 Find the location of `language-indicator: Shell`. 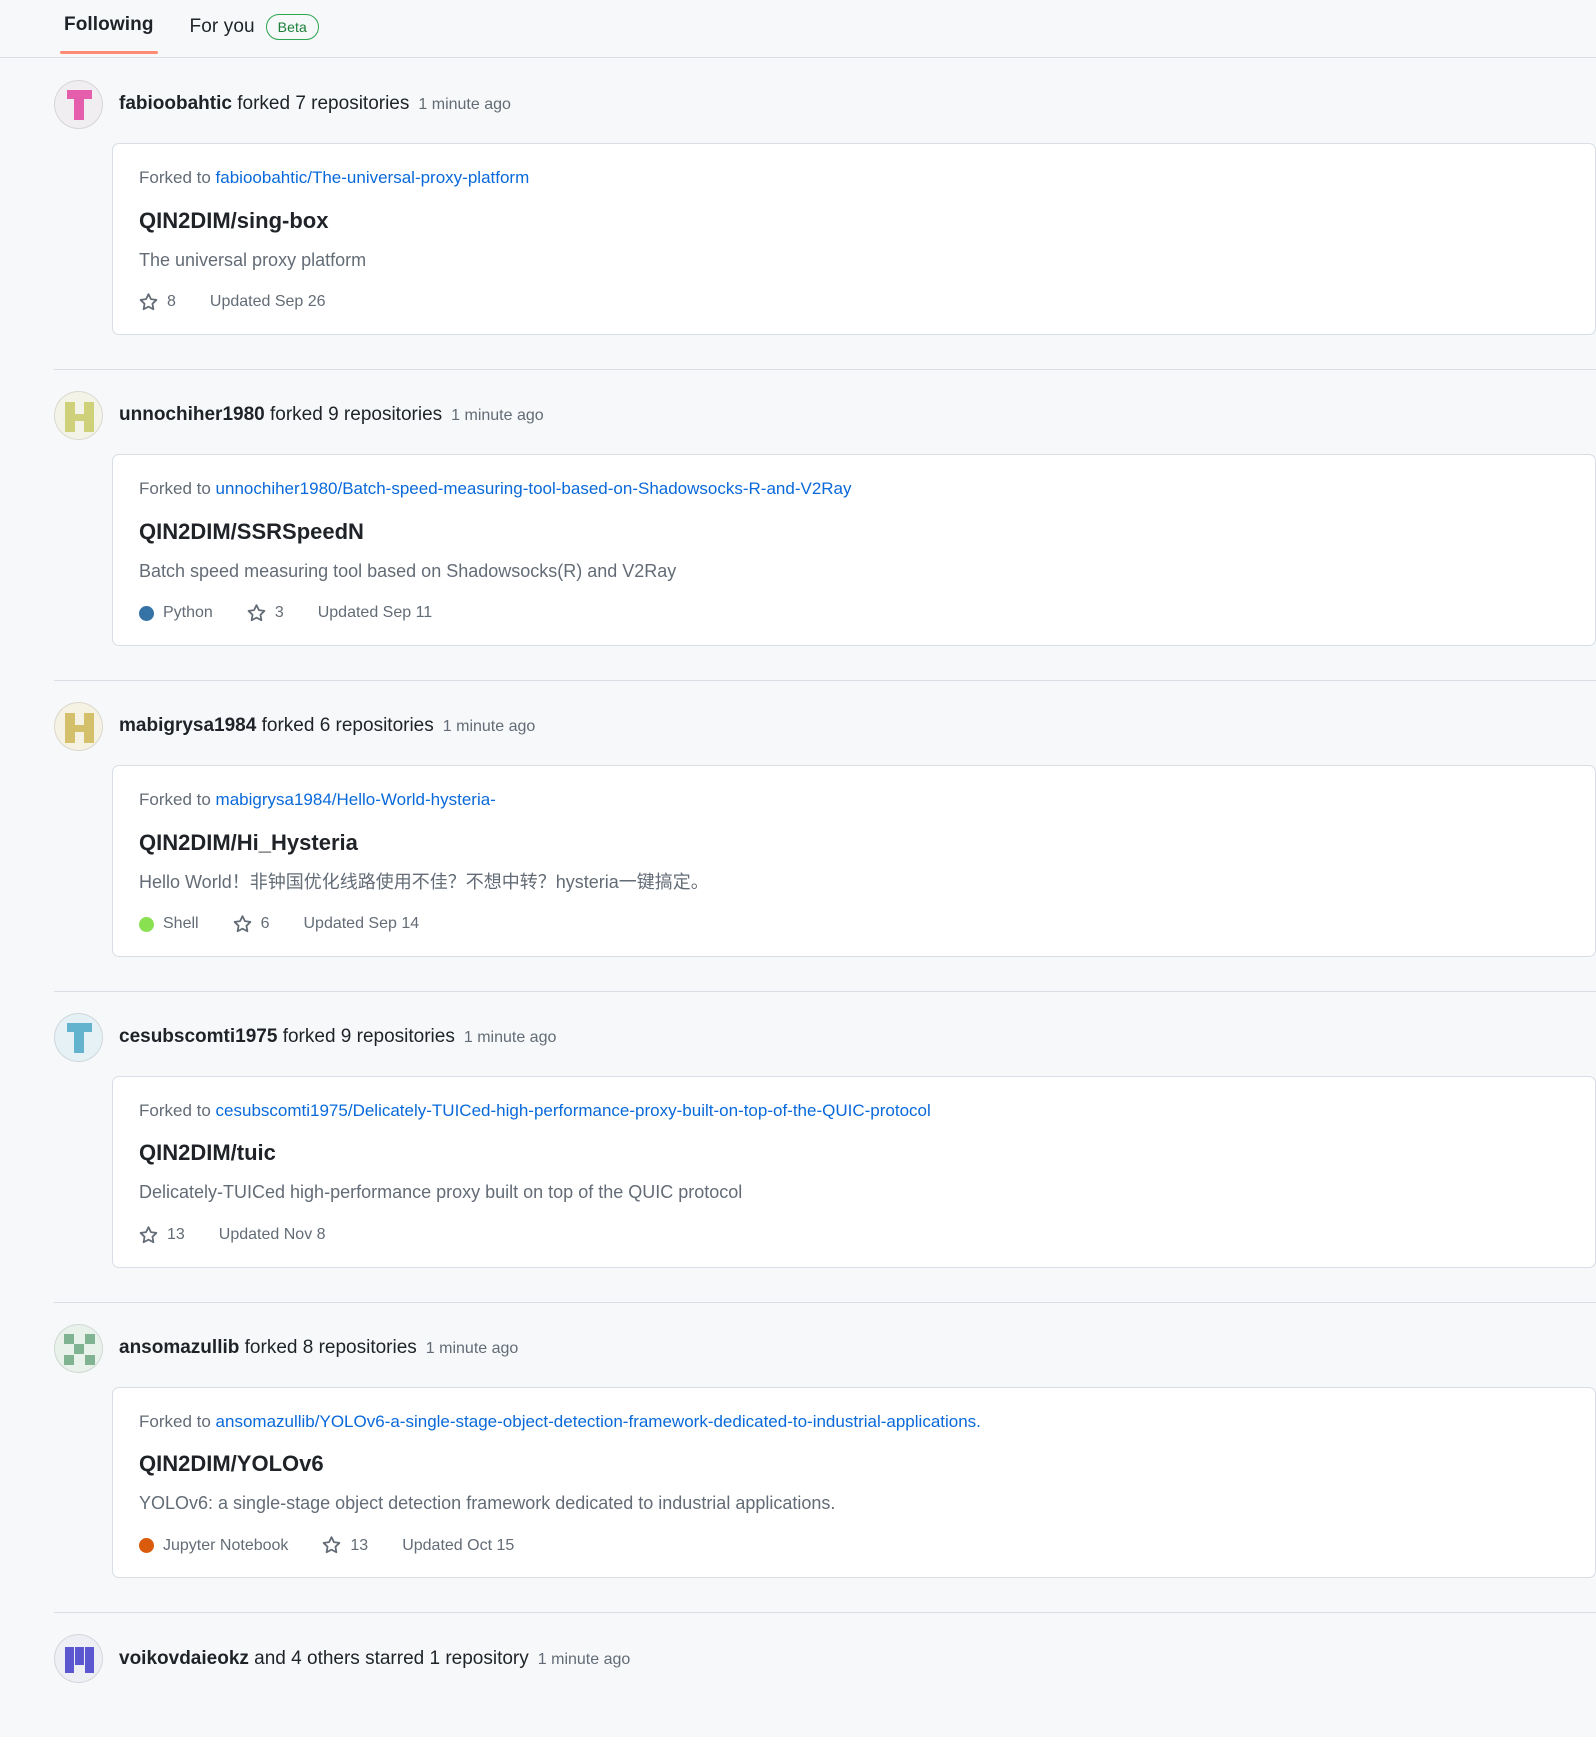

language-indicator: Shell is located at coordinates (169, 924).